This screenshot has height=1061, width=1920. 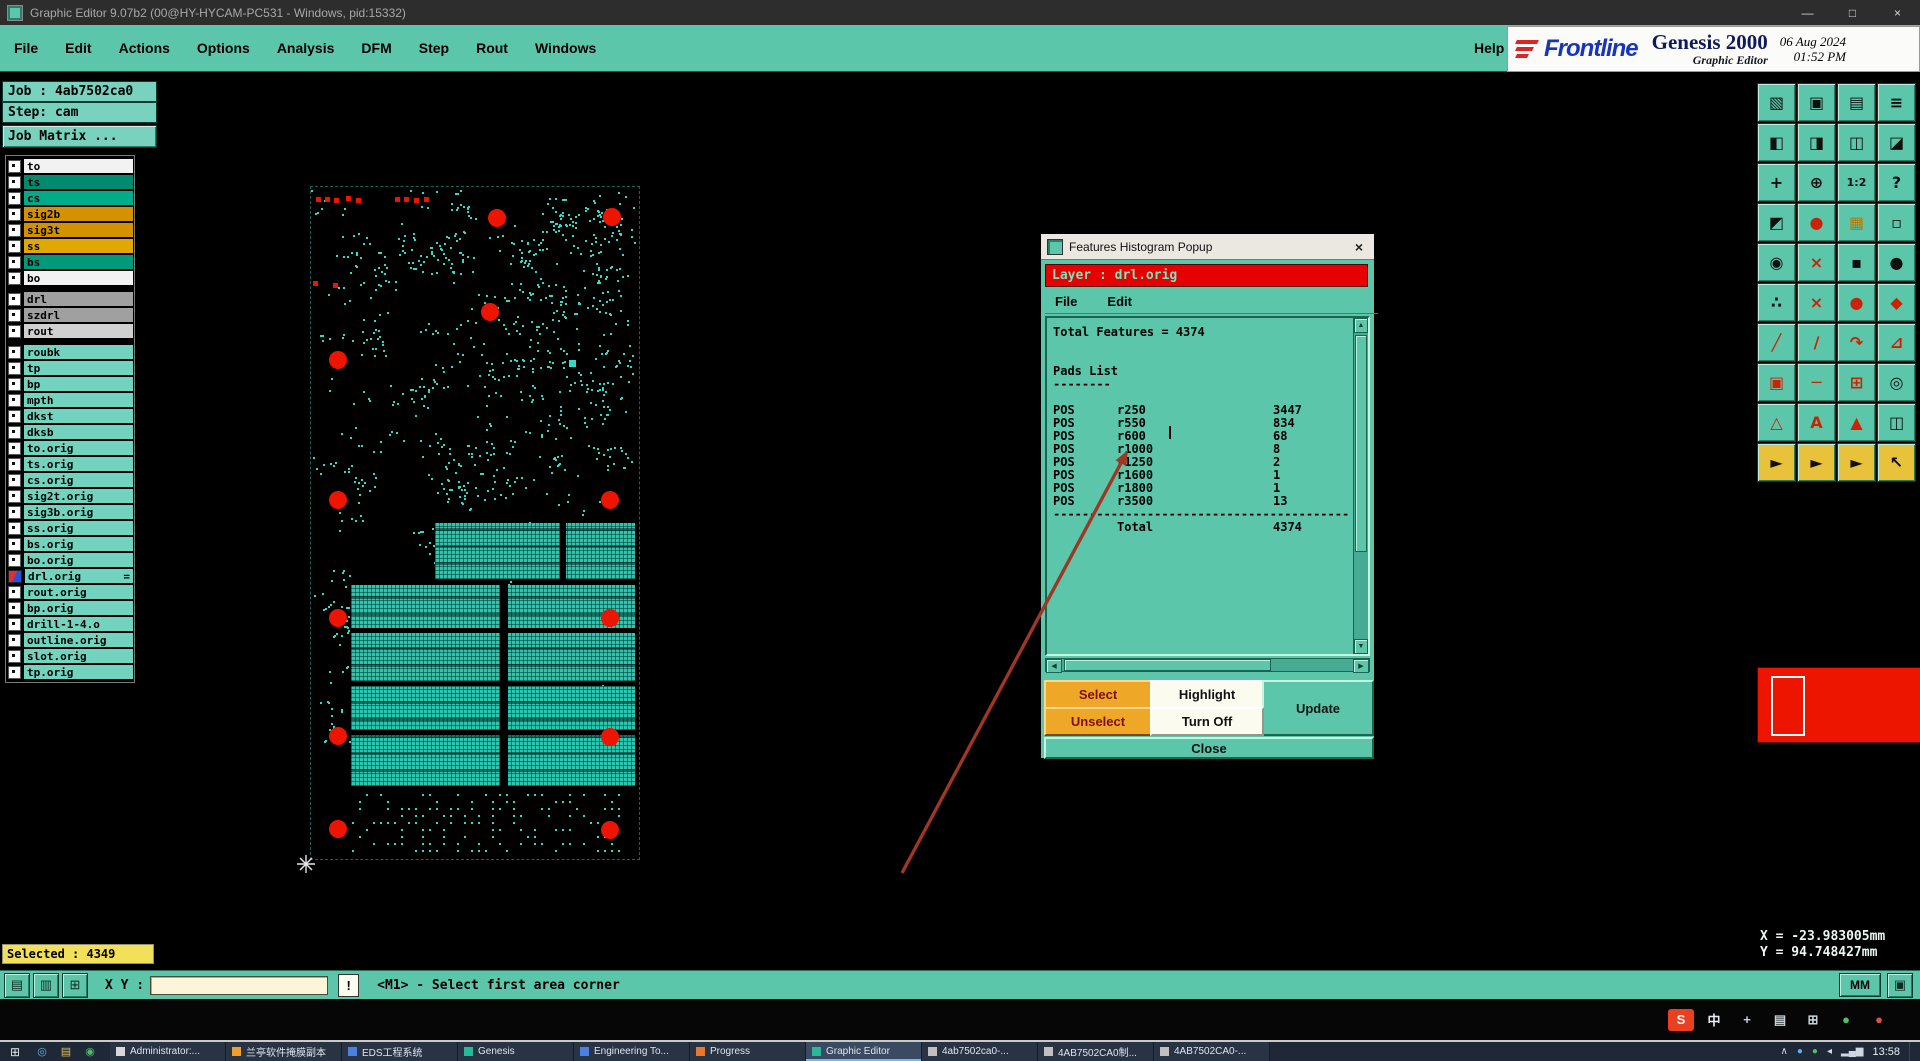 I want to click on status-red-icon: ●, so click(x=1879, y=1020).